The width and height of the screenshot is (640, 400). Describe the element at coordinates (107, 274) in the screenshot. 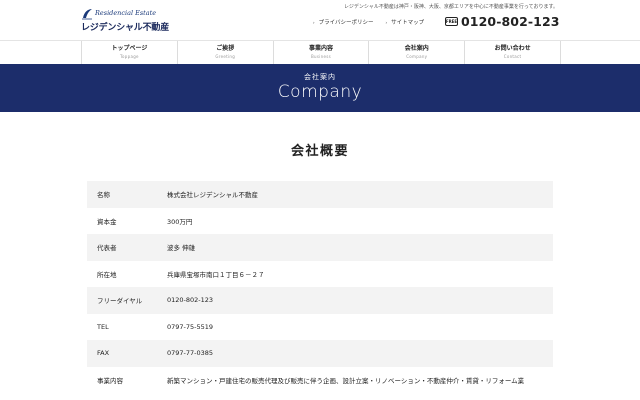

I see `row-label: 所在地` at that location.